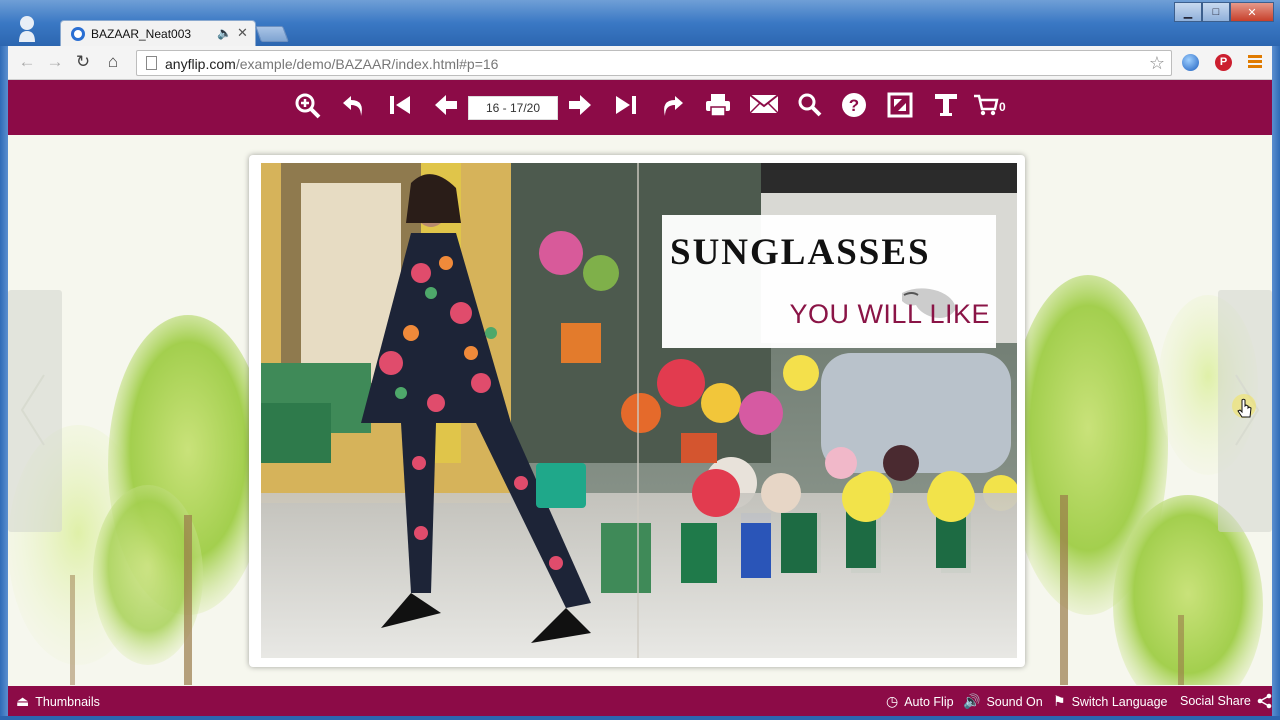 This screenshot has height=720, width=1280. Describe the element at coordinates (23, 701) in the screenshot. I see `eject-icon: ⏏` at that location.